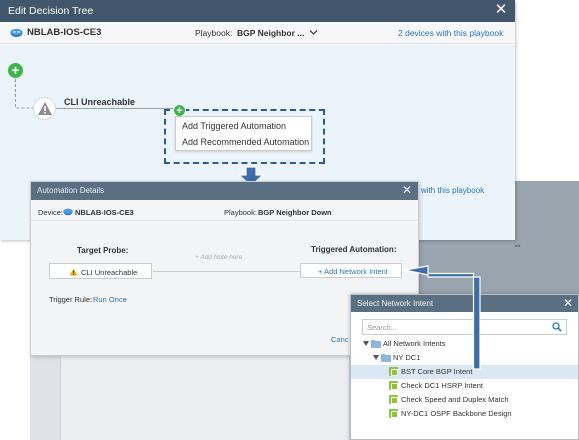 The width and height of the screenshot is (579, 440). I want to click on search-icon, so click(557, 327).